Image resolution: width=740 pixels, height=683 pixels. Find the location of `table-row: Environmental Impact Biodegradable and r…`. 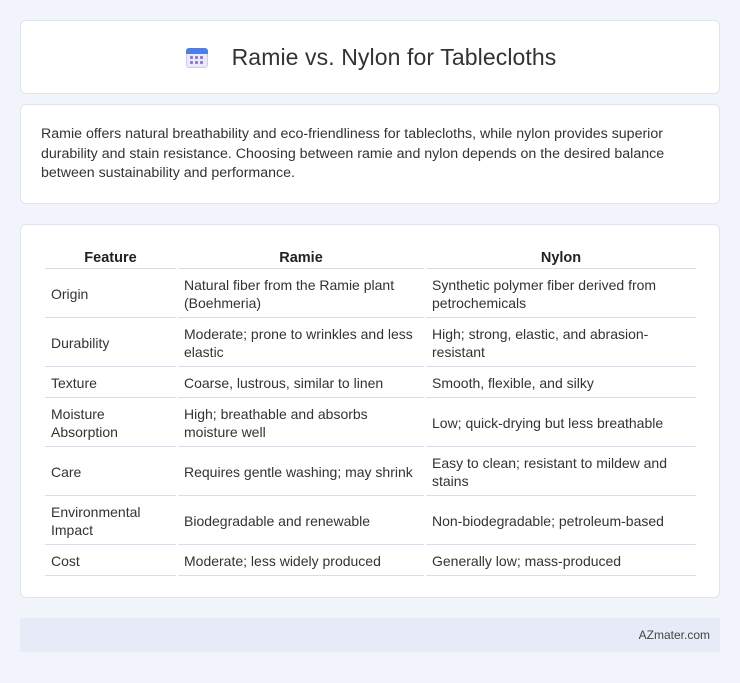

table-row: Environmental Impact Biodegradable and r… is located at coordinates (370, 521).